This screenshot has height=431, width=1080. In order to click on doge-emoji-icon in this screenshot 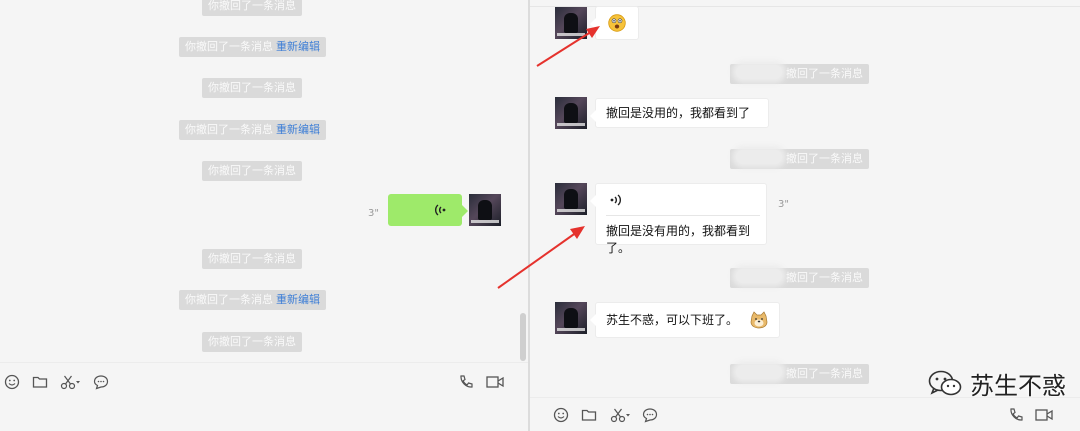, I will do `click(759, 320)`.